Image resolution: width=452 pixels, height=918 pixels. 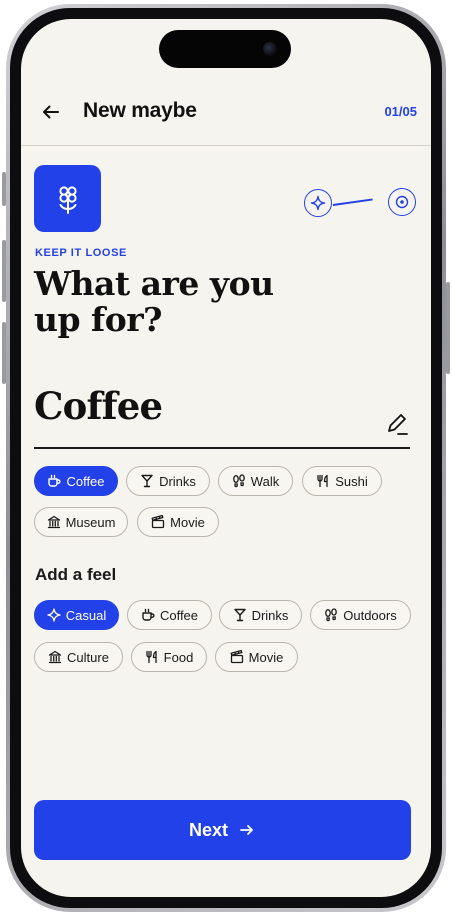 What do you see at coordinates (265, 481) in the screenshot?
I see `chip-label: Walk` at bounding box center [265, 481].